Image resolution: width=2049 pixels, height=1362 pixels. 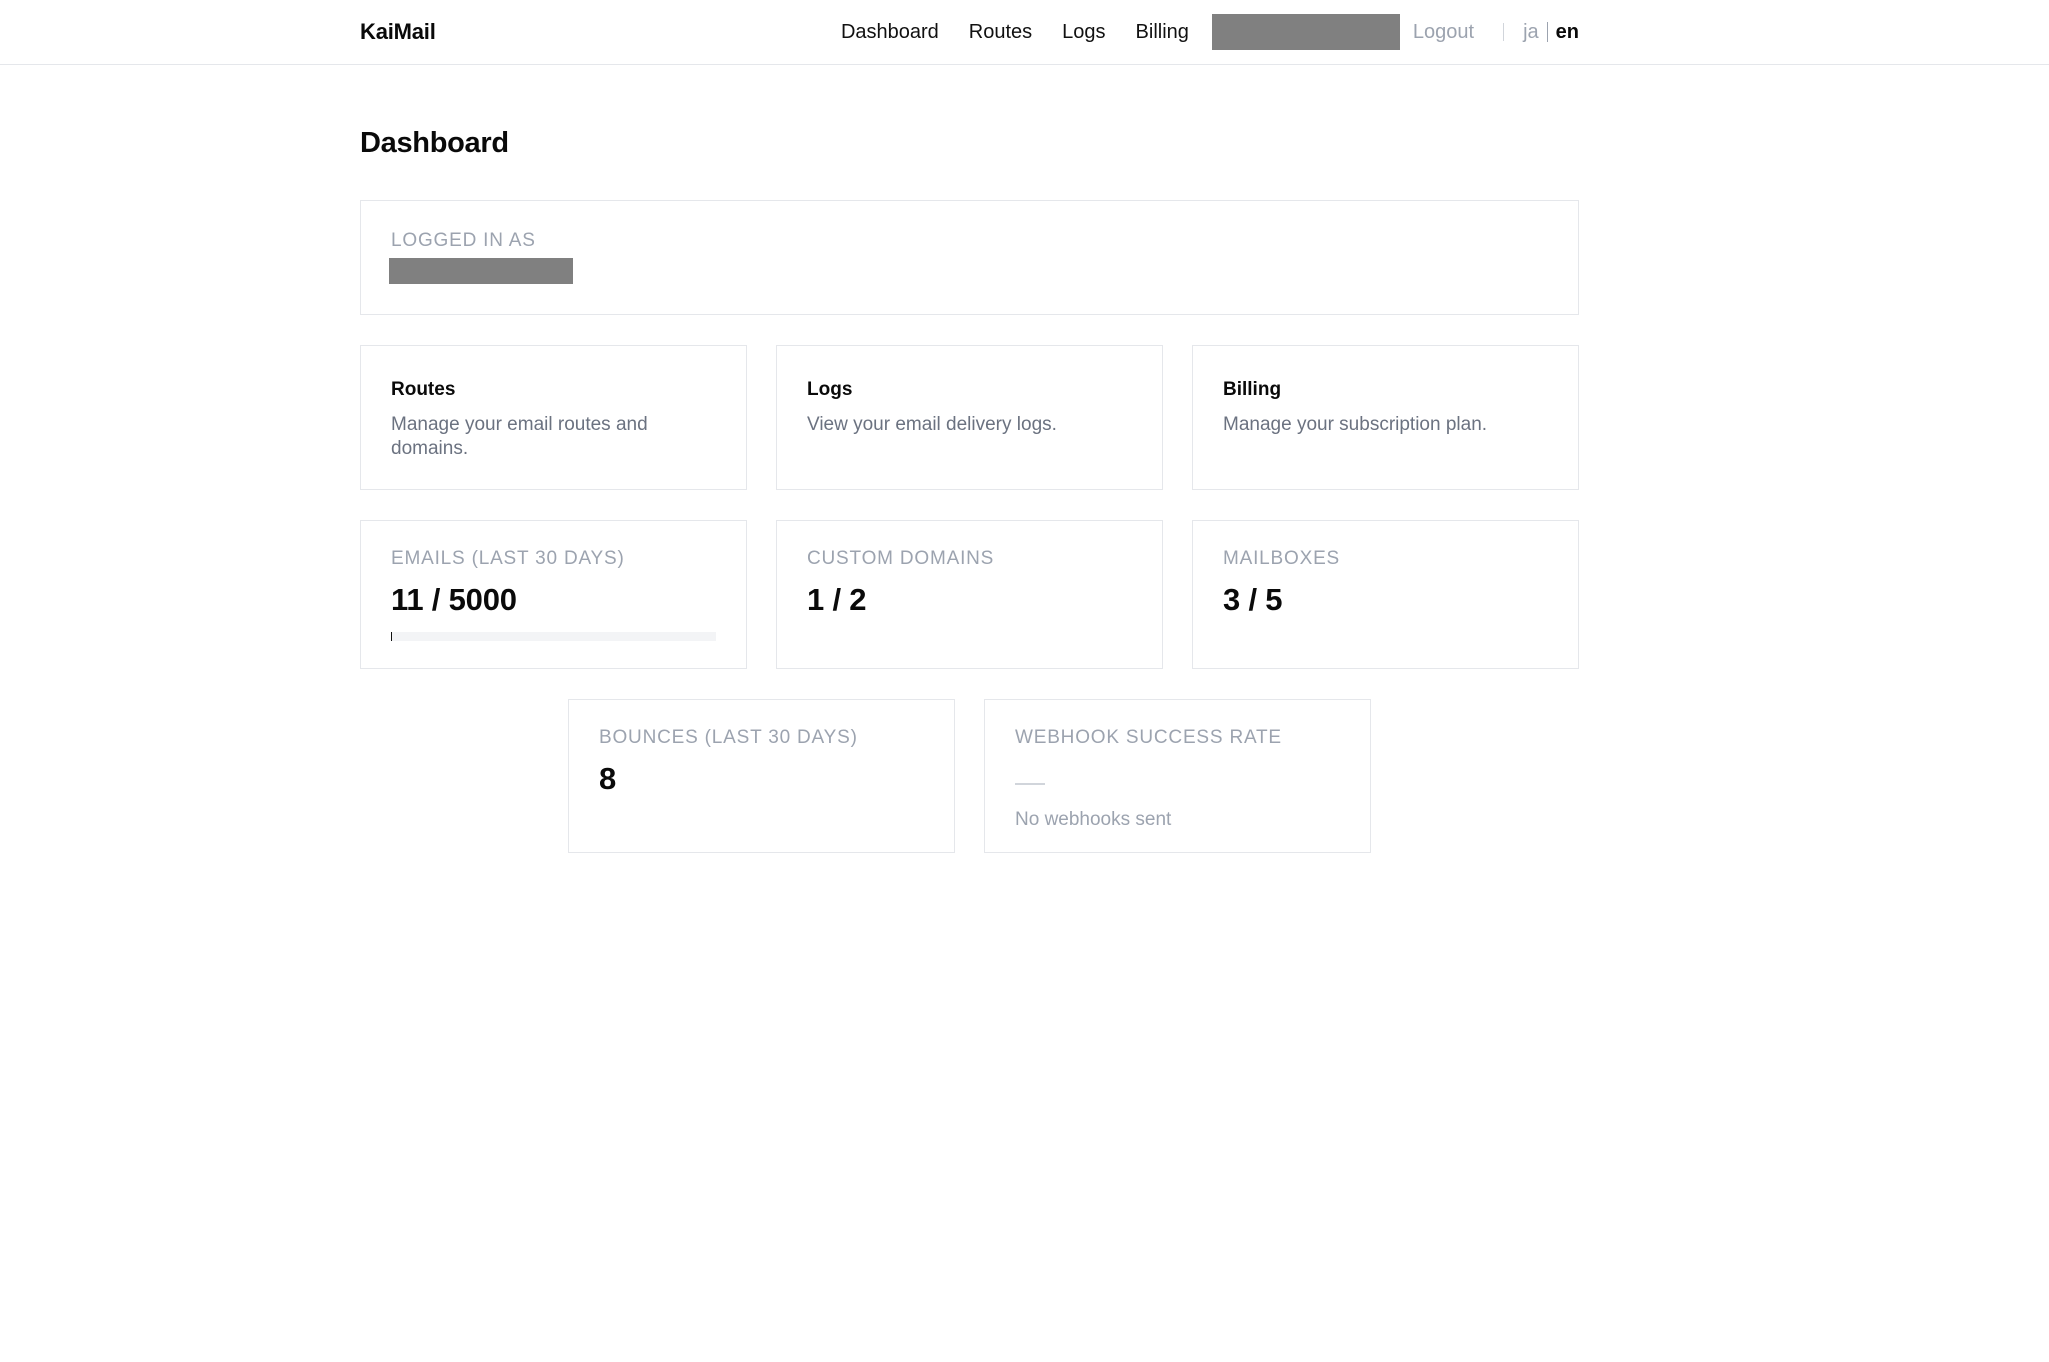 What do you see at coordinates (454, 599) in the screenshot?
I see `emails-stat-value: 11 / 5000` at bounding box center [454, 599].